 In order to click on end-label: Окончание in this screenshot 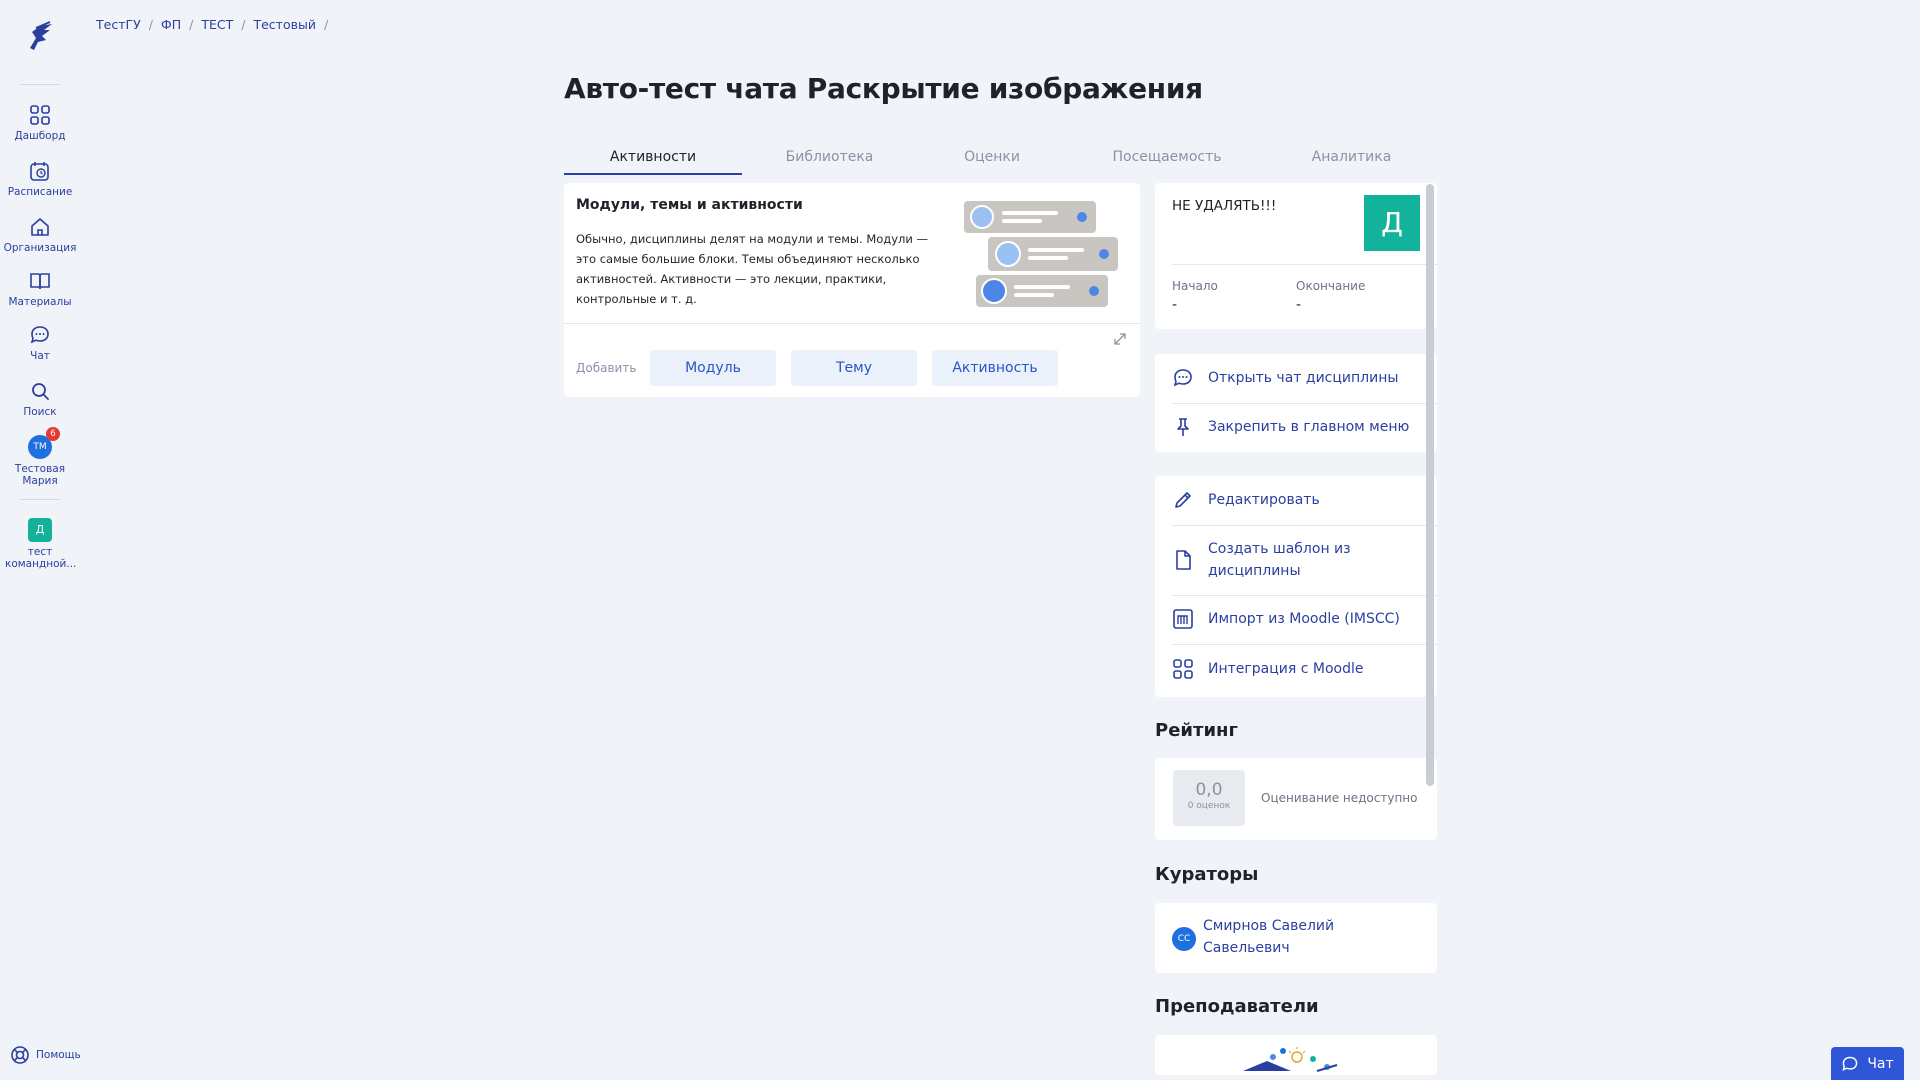, I will do `click(1331, 286)`.